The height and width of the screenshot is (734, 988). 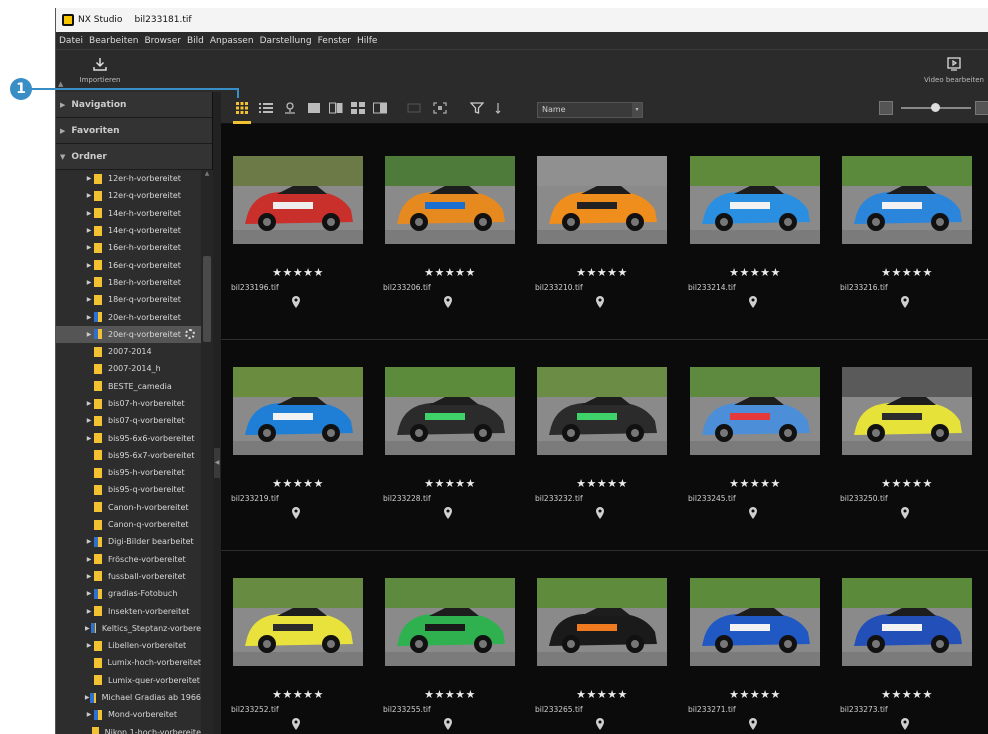 I want to click on thumbnail-cell: ★★★★★ bil233210.tif, so click(x=597, y=228).